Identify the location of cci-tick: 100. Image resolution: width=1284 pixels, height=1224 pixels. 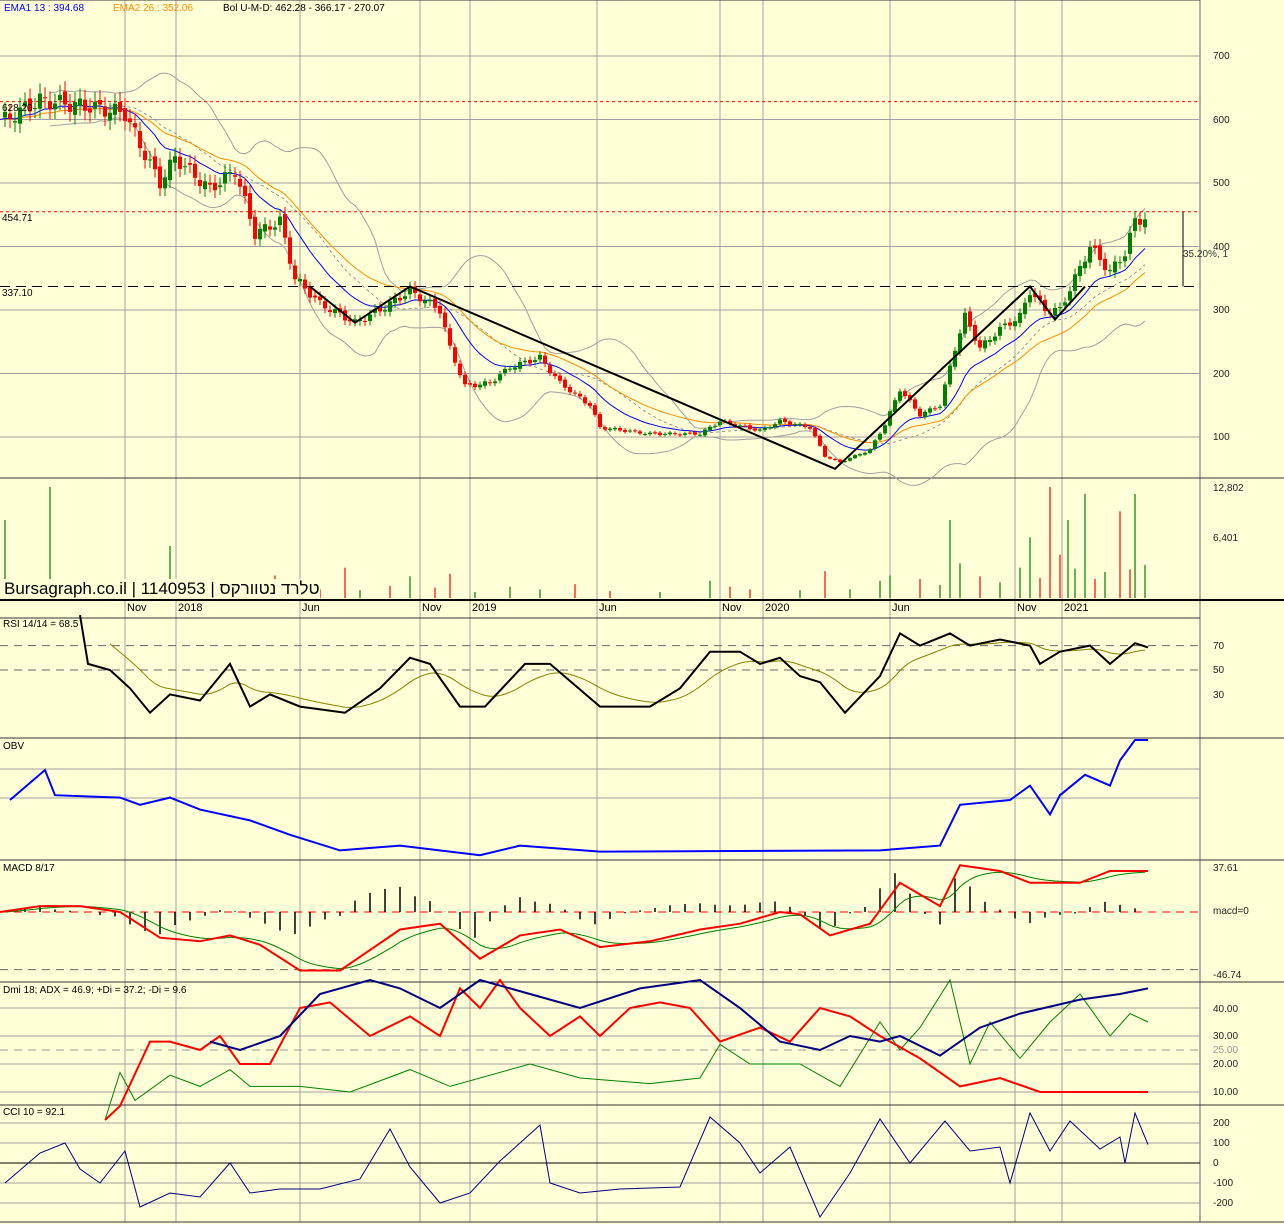
(1221, 1143).